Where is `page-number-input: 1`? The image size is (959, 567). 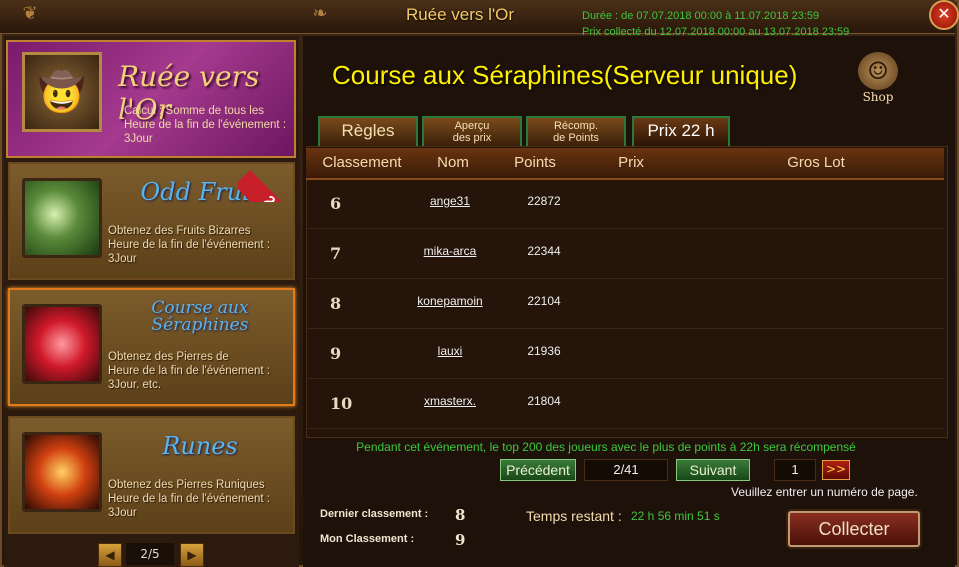 page-number-input: 1 is located at coordinates (795, 470).